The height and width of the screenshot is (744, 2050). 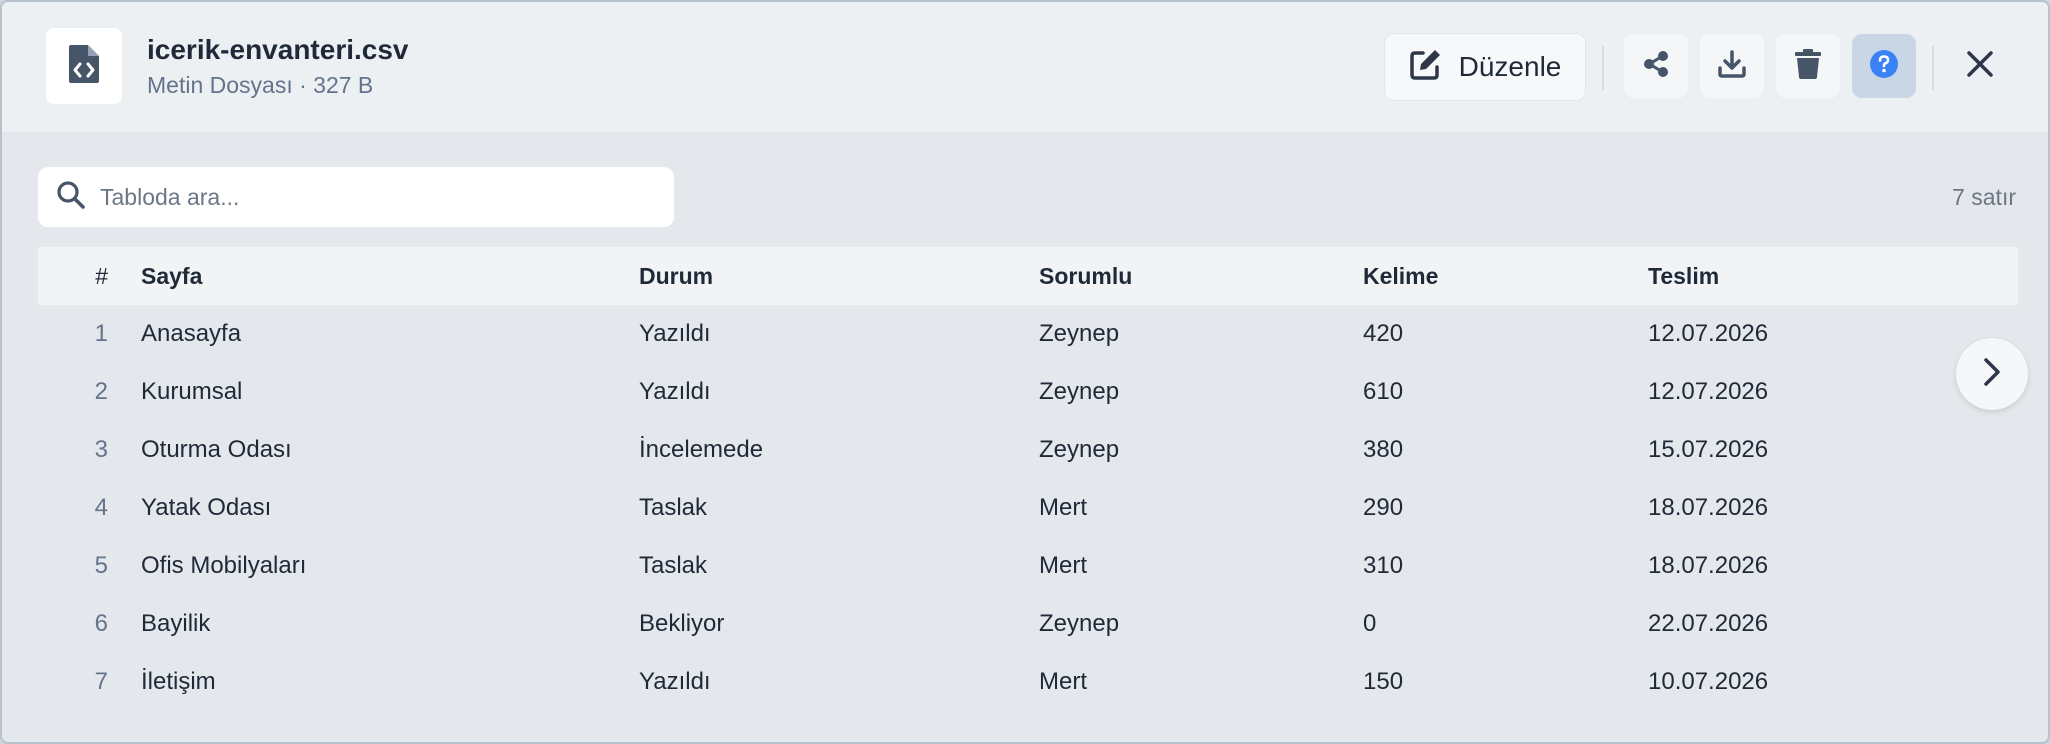 I want to click on column-header-page: Sayfa, so click(x=171, y=276).